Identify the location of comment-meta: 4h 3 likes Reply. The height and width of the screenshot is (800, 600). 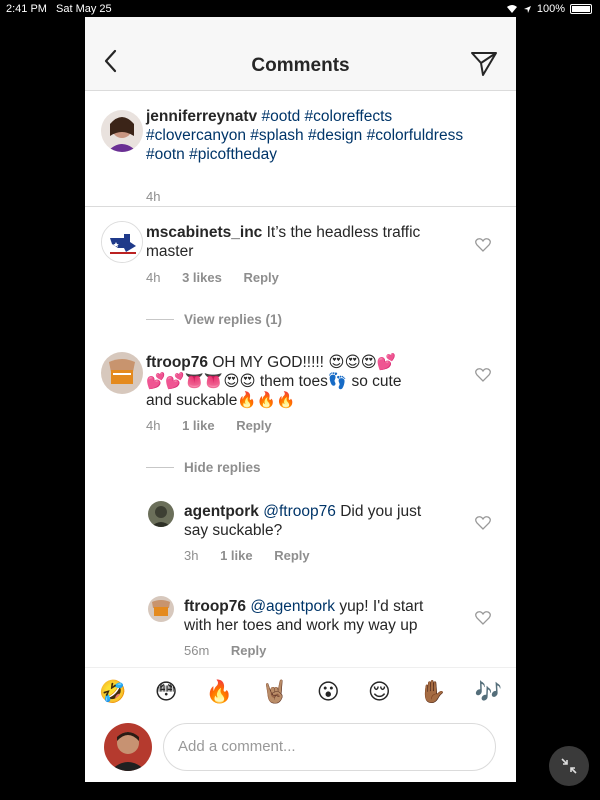
(221, 277).